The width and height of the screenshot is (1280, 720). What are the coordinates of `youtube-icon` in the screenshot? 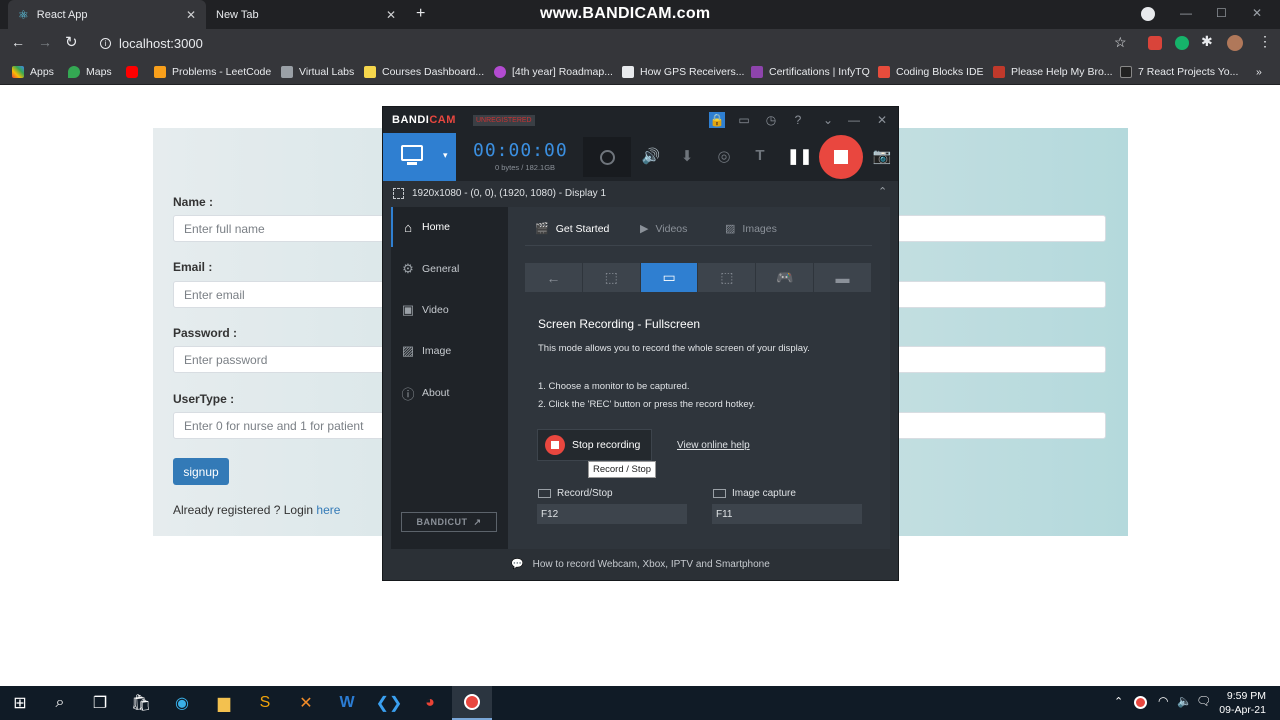 It's located at (132, 71).